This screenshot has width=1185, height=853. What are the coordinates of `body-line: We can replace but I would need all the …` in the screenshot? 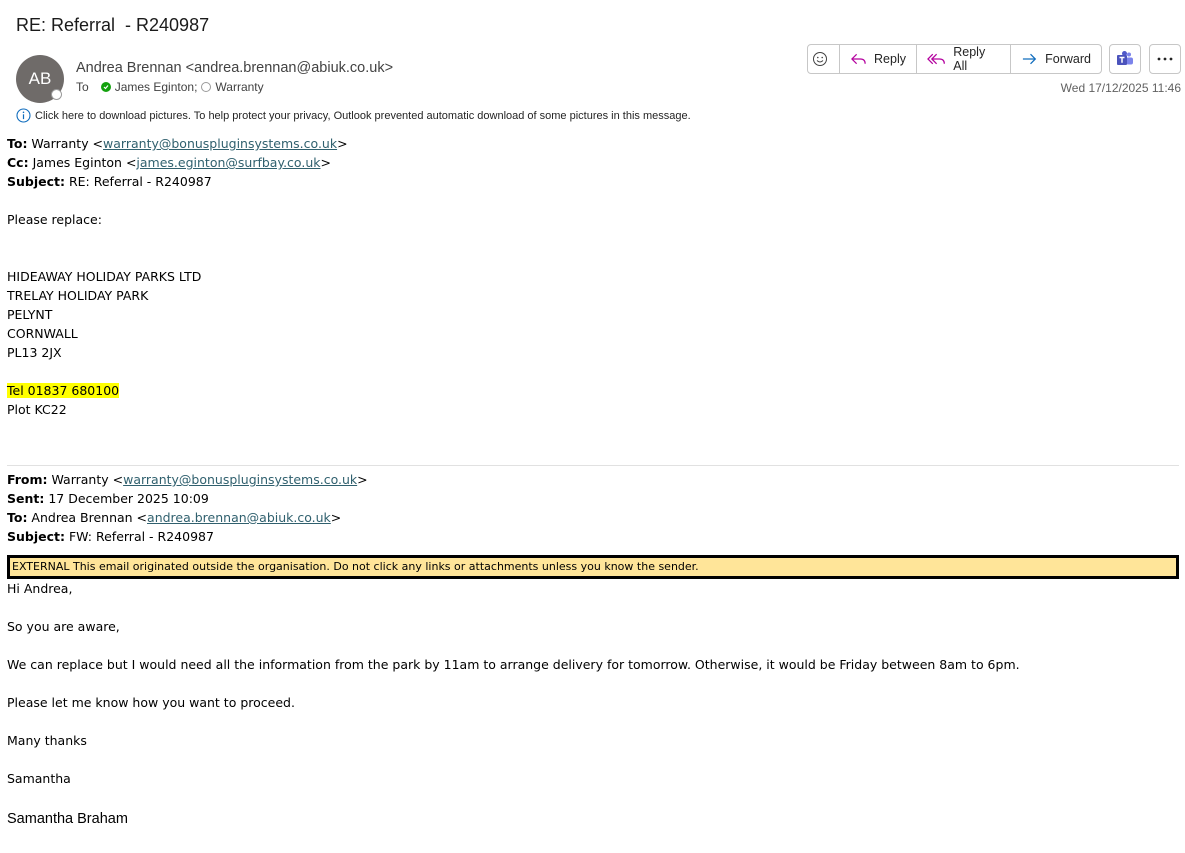 It's located at (513, 664).